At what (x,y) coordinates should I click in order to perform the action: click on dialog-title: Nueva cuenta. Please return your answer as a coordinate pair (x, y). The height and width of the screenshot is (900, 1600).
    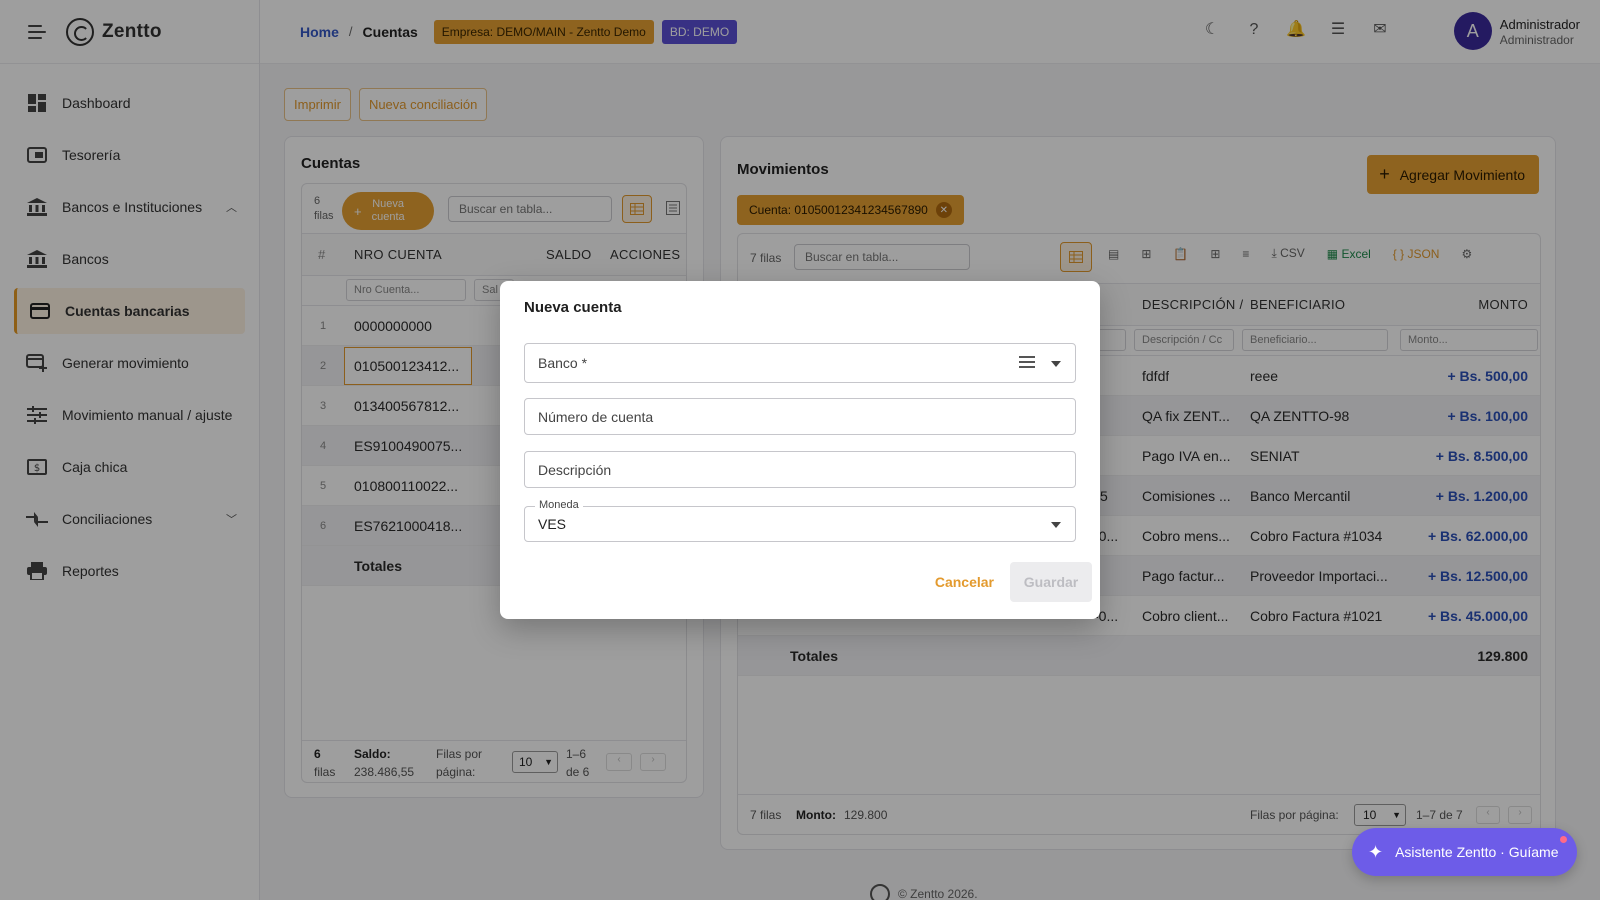
    Looking at the image, I should click on (573, 307).